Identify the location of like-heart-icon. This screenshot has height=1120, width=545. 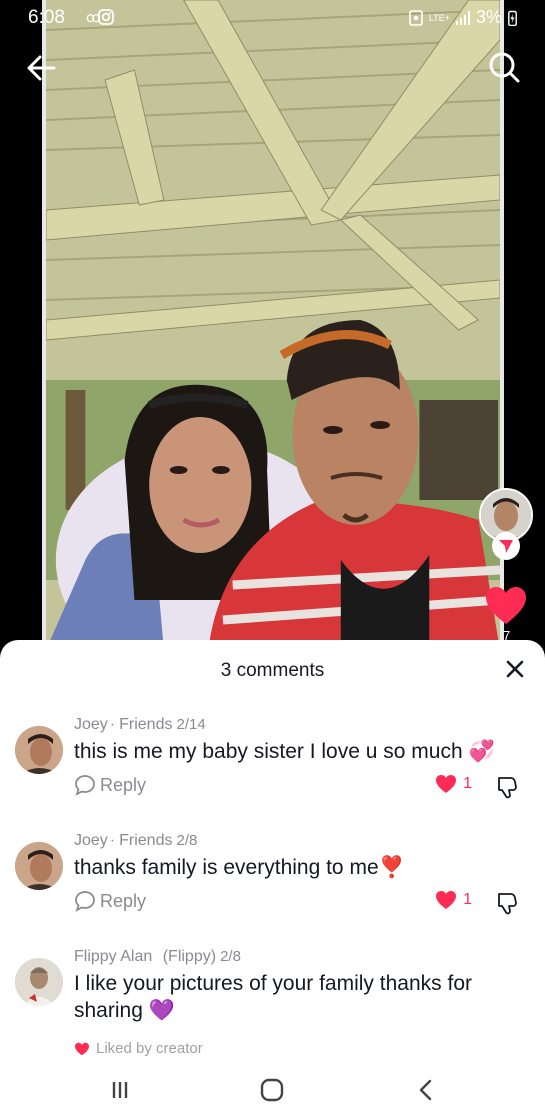
(506, 606).